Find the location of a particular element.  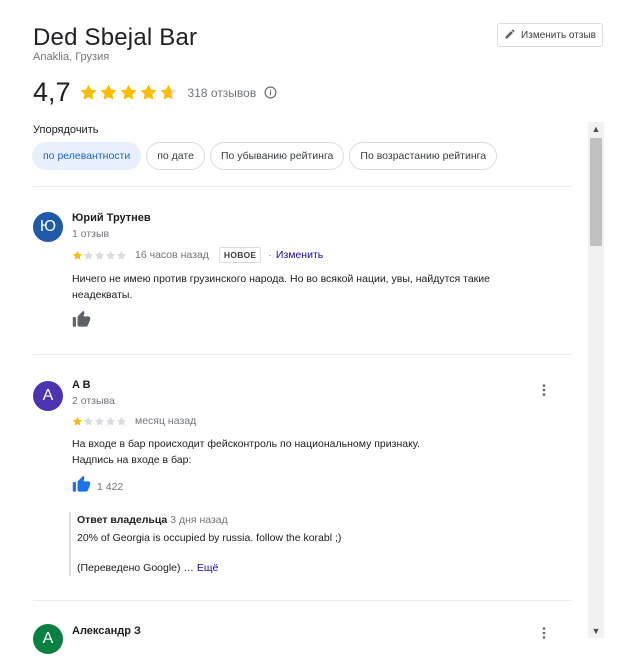

pencil-icon is located at coordinates (510, 35).